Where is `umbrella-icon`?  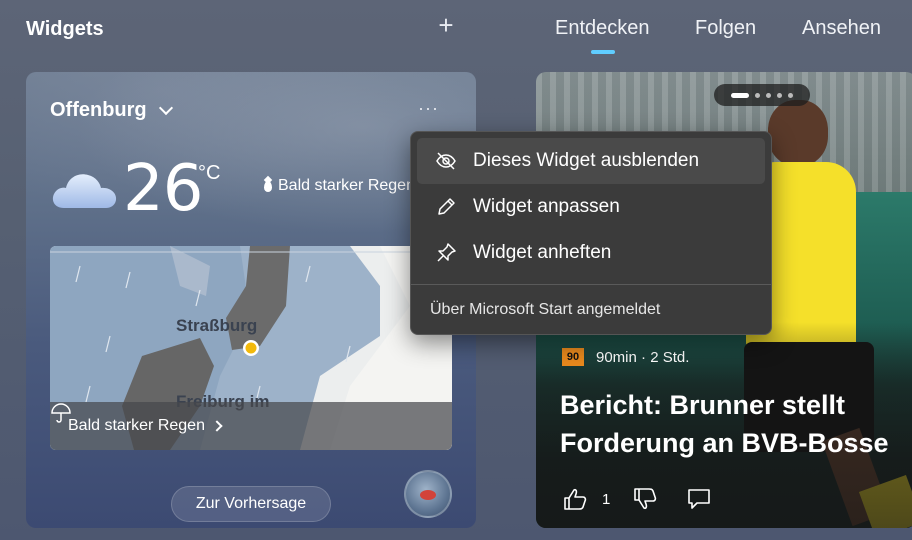
umbrella-icon is located at coordinates (61, 413).